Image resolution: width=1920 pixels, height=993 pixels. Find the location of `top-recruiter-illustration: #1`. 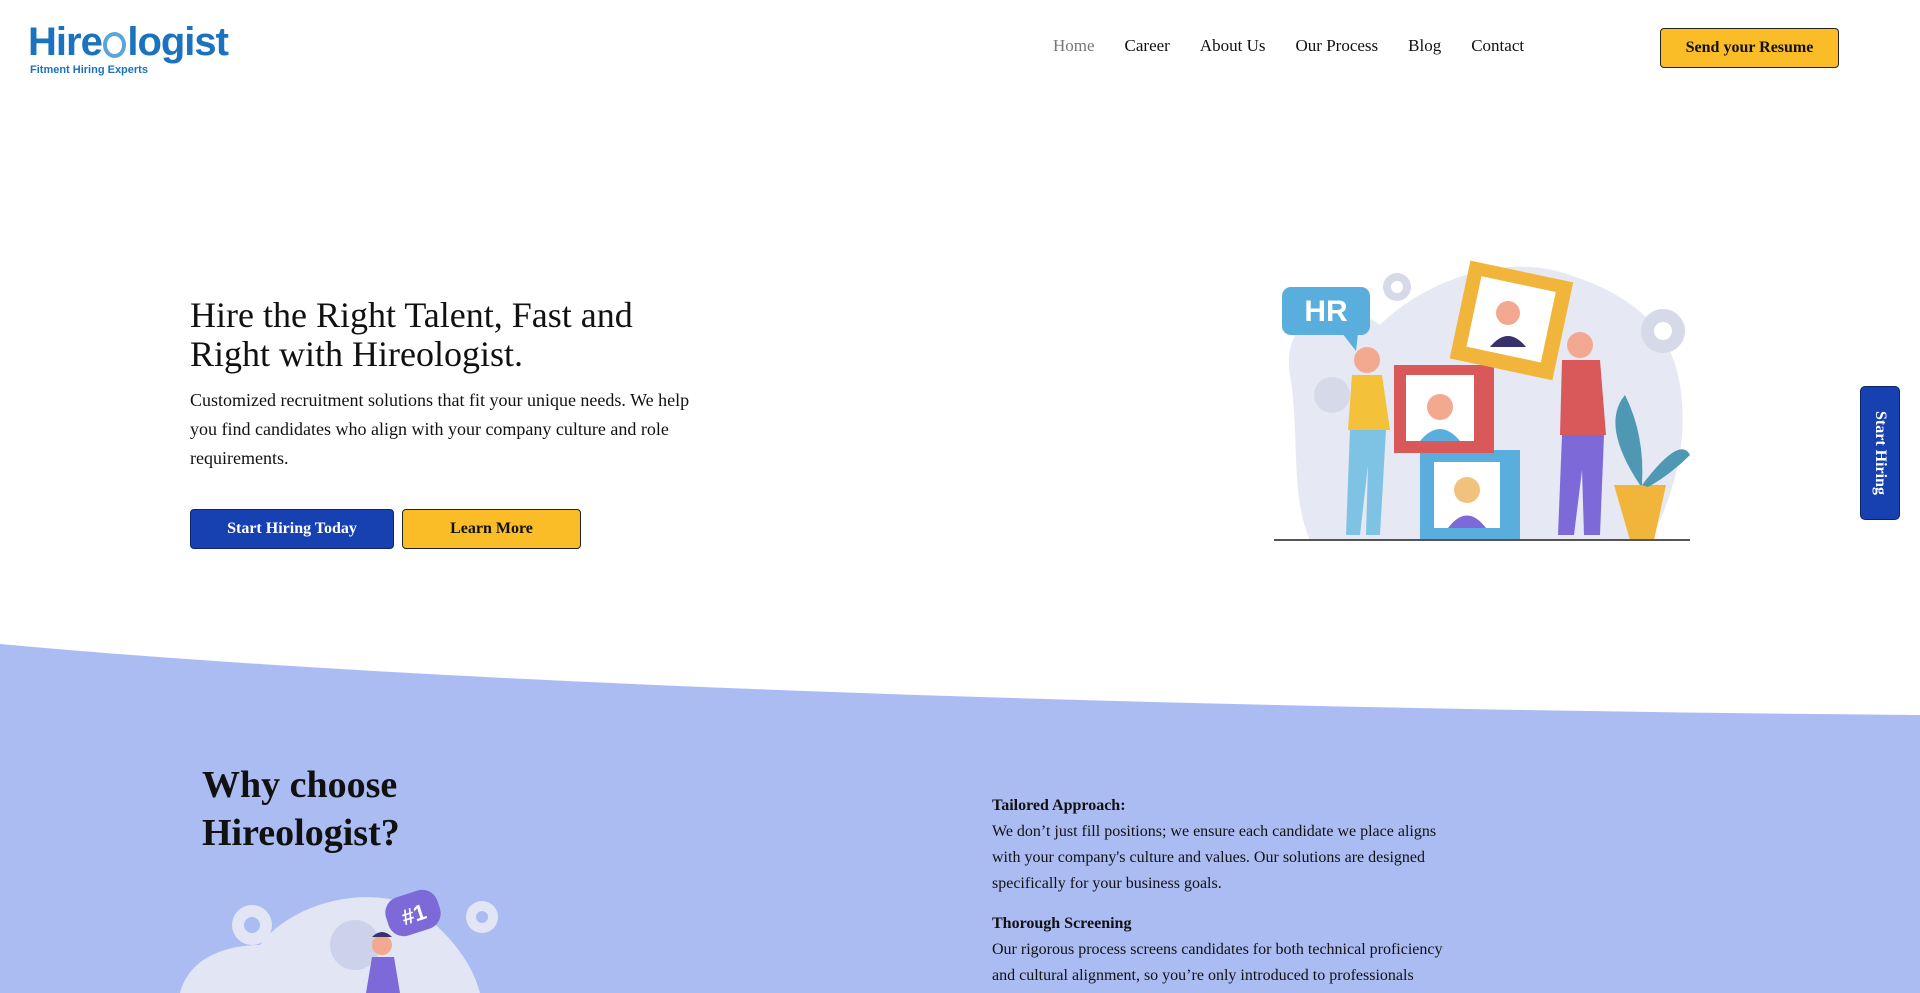

top-recruiter-illustration: #1 is located at coordinates (339, 941).